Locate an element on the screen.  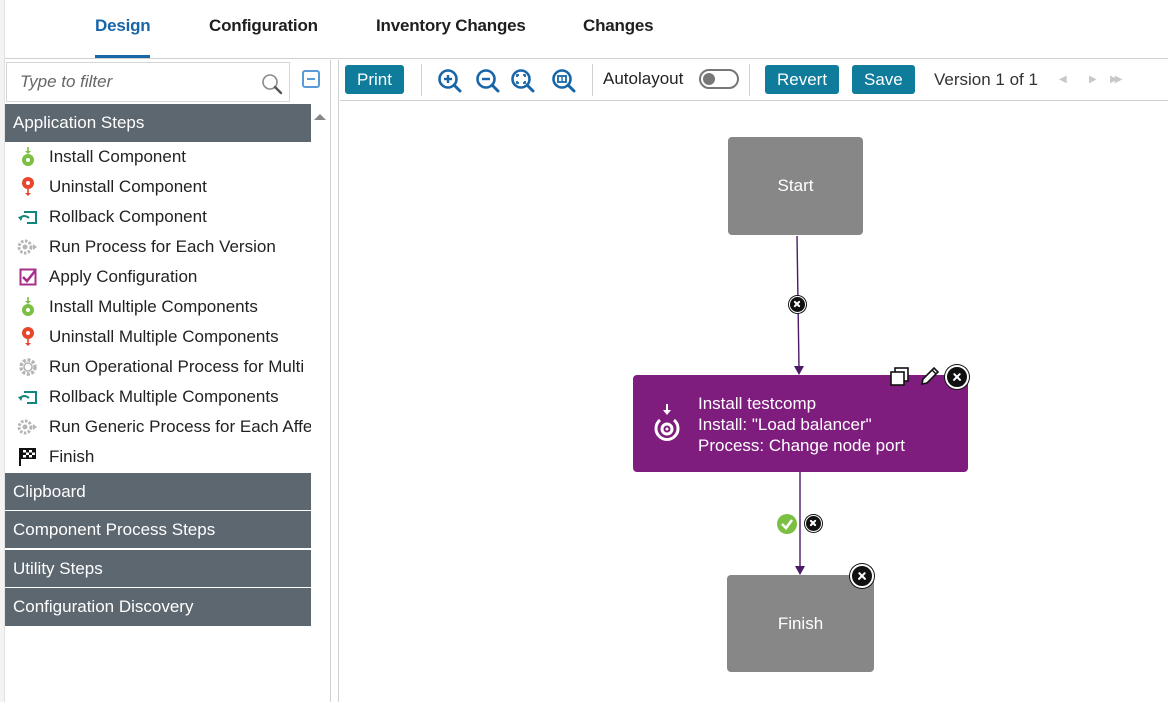
tab-changes: Changes is located at coordinates (618, 26).